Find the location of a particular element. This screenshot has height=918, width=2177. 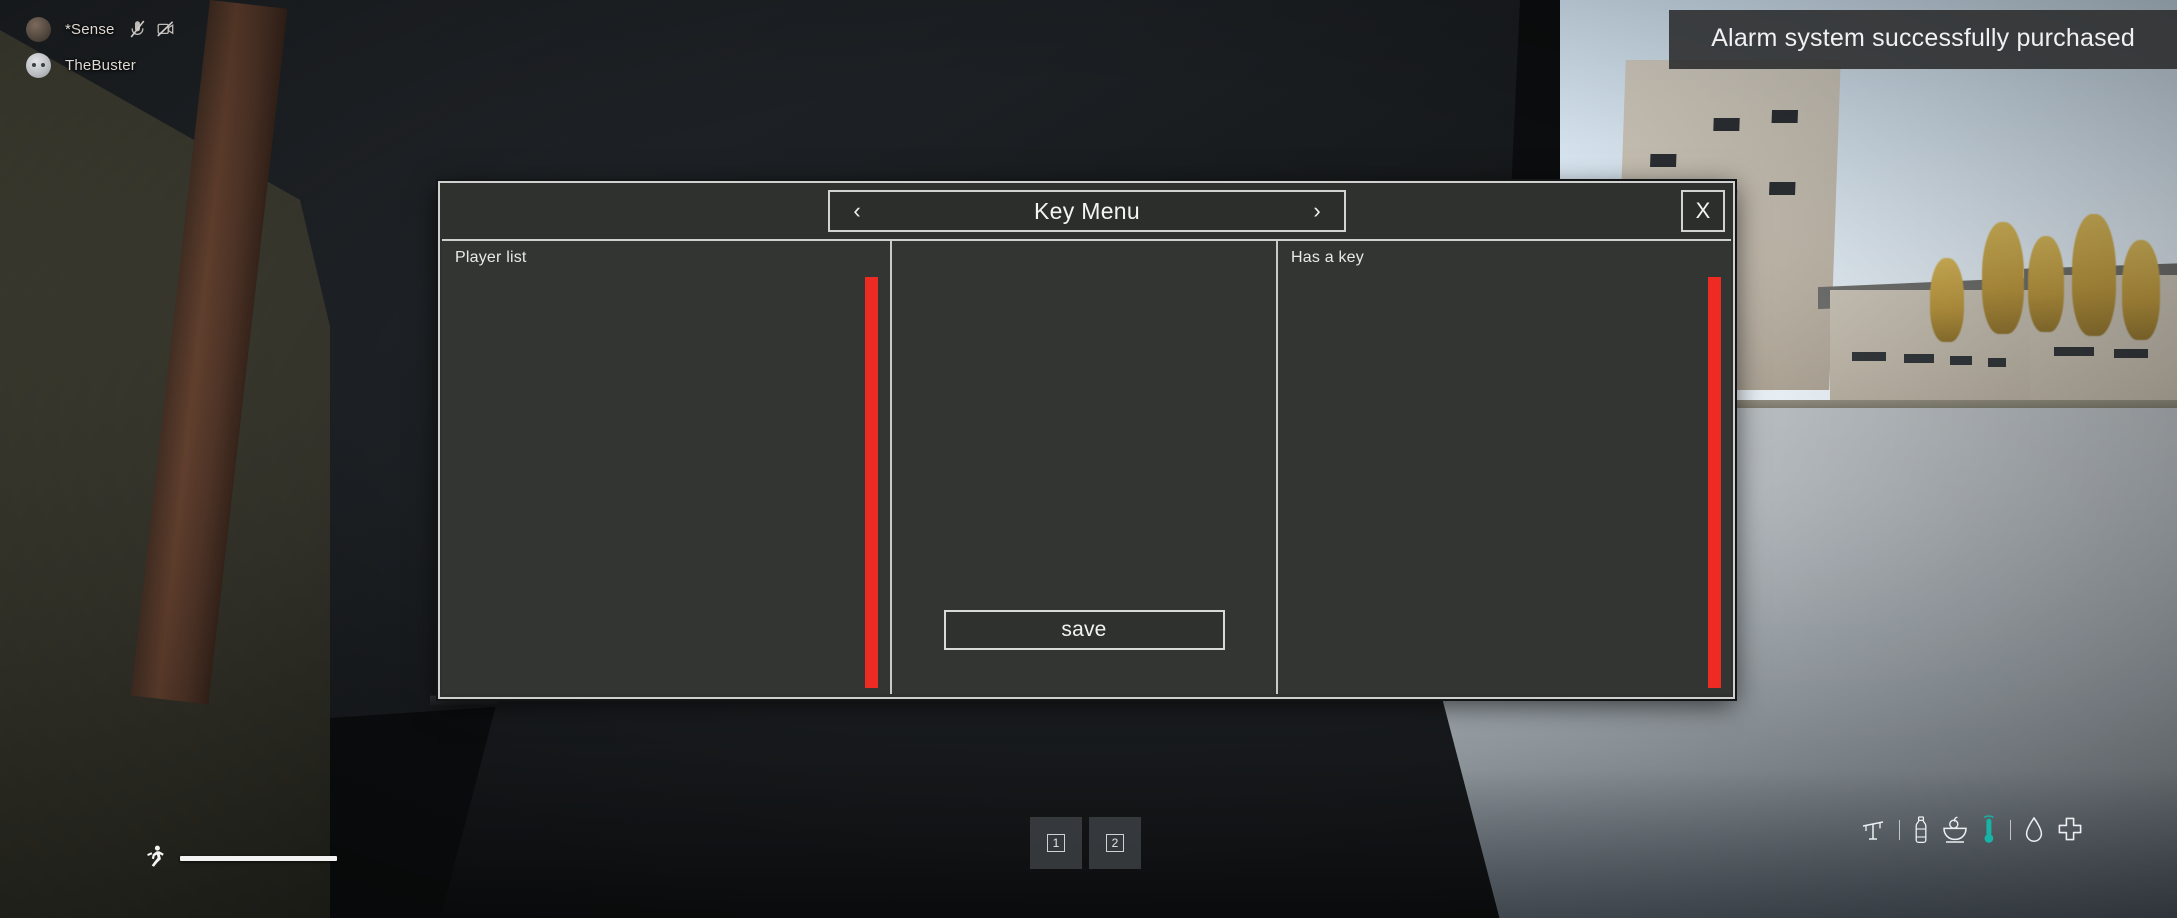

dialog-title-bar: ‹ Key Menu › X is located at coordinates (1086, 211).